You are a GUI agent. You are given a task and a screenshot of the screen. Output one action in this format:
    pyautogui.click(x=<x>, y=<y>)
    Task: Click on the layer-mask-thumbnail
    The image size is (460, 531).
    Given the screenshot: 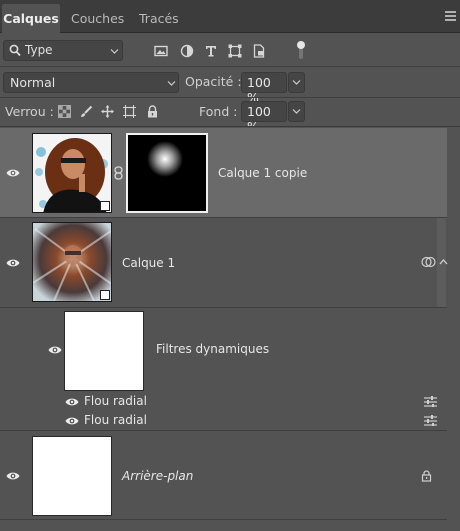 What is the action you would take?
    pyautogui.click(x=167, y=173)
    